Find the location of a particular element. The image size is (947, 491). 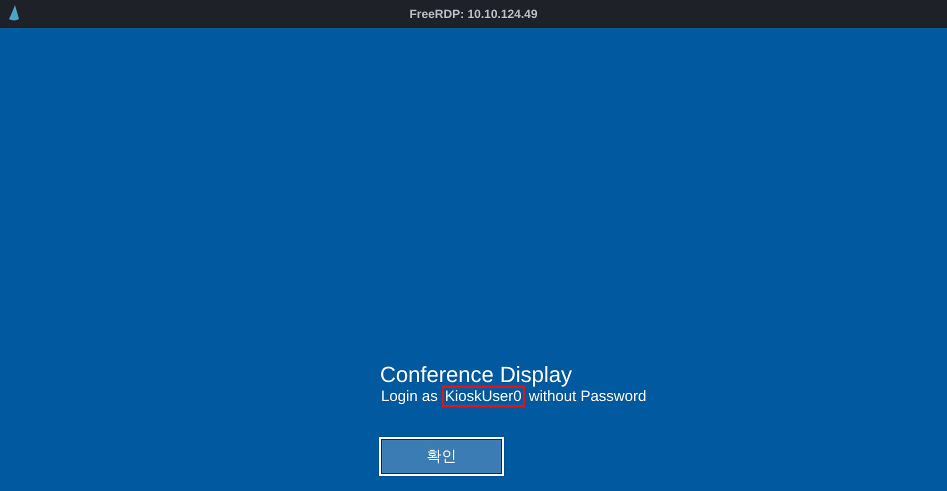

login-message: Login as KioskUser0 without Password is located at coordinates (513, 396).